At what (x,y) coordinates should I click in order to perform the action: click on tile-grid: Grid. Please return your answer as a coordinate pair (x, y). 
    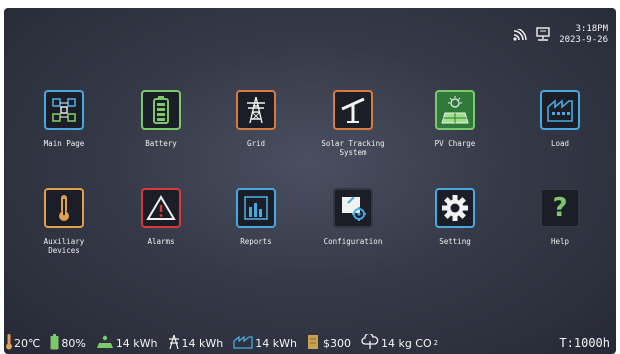
    Looking at the image, I should click on (256, 119).